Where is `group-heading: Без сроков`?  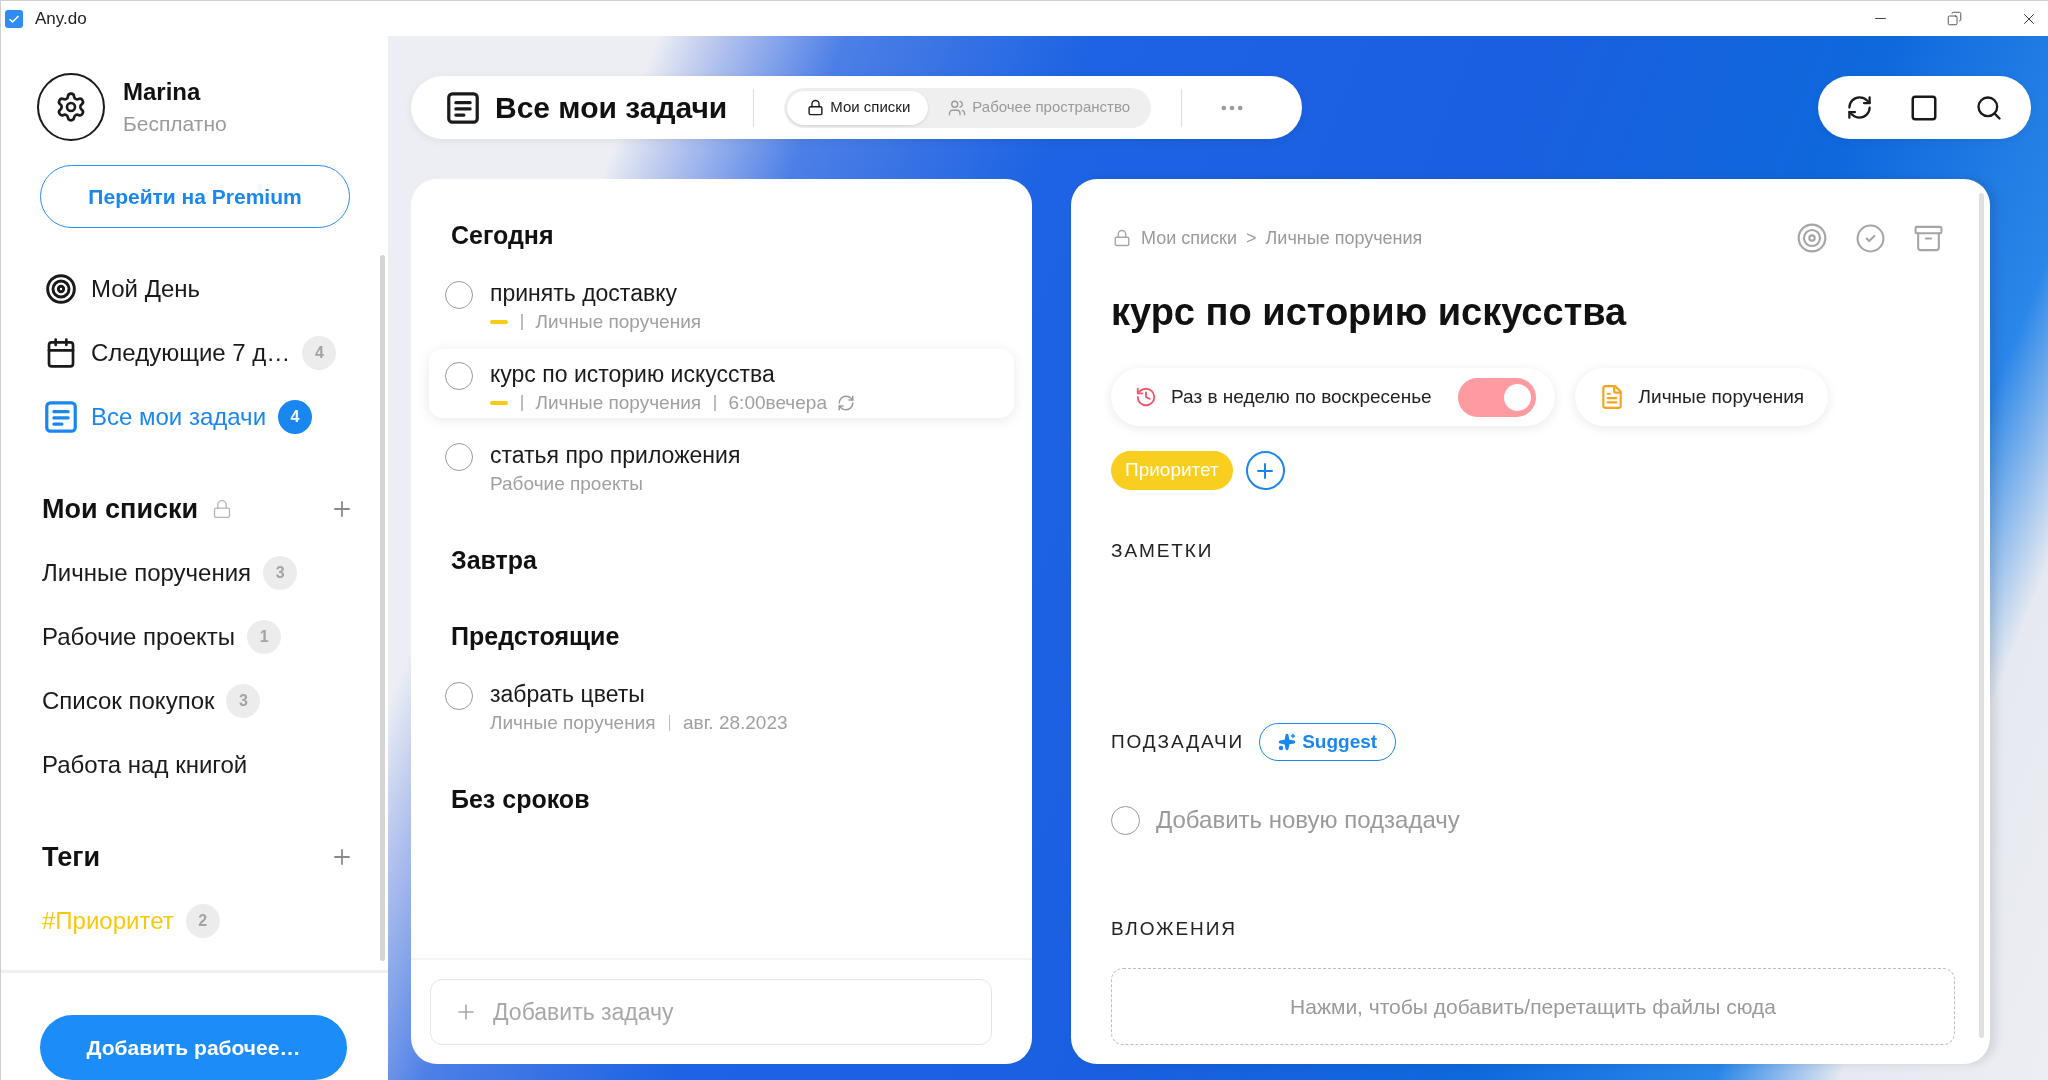
group-heading: Без сроков is located at coordinates (520, 799).